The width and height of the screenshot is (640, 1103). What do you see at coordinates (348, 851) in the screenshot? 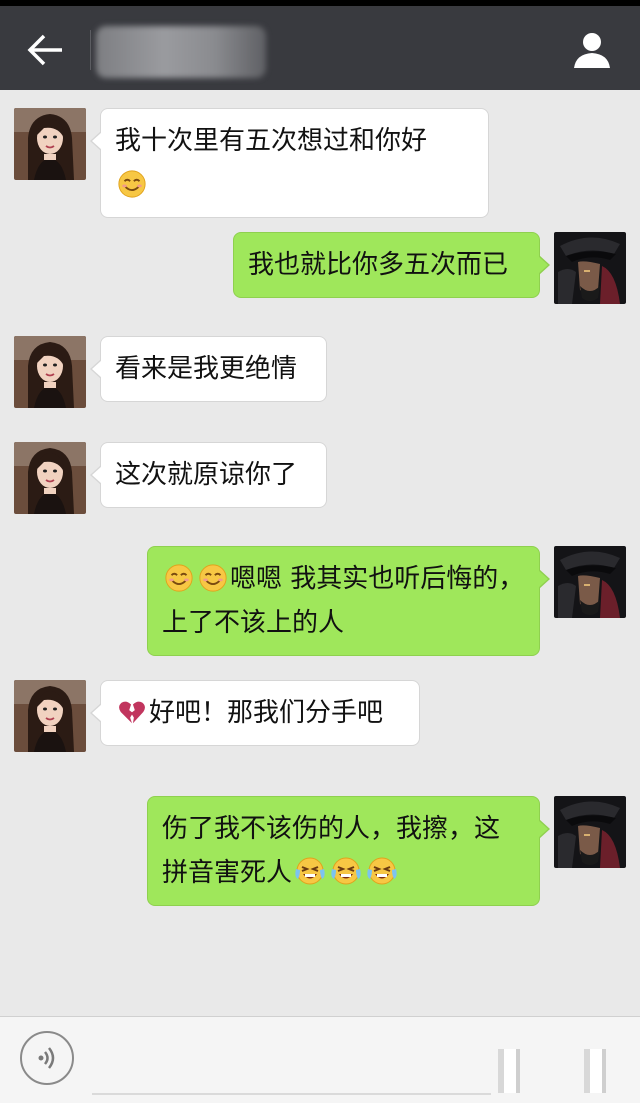
I see `message-bubble-outgoing: 伤了我不该伤的人，我擦，这拼音害死人` at bounding box center [348, 851].